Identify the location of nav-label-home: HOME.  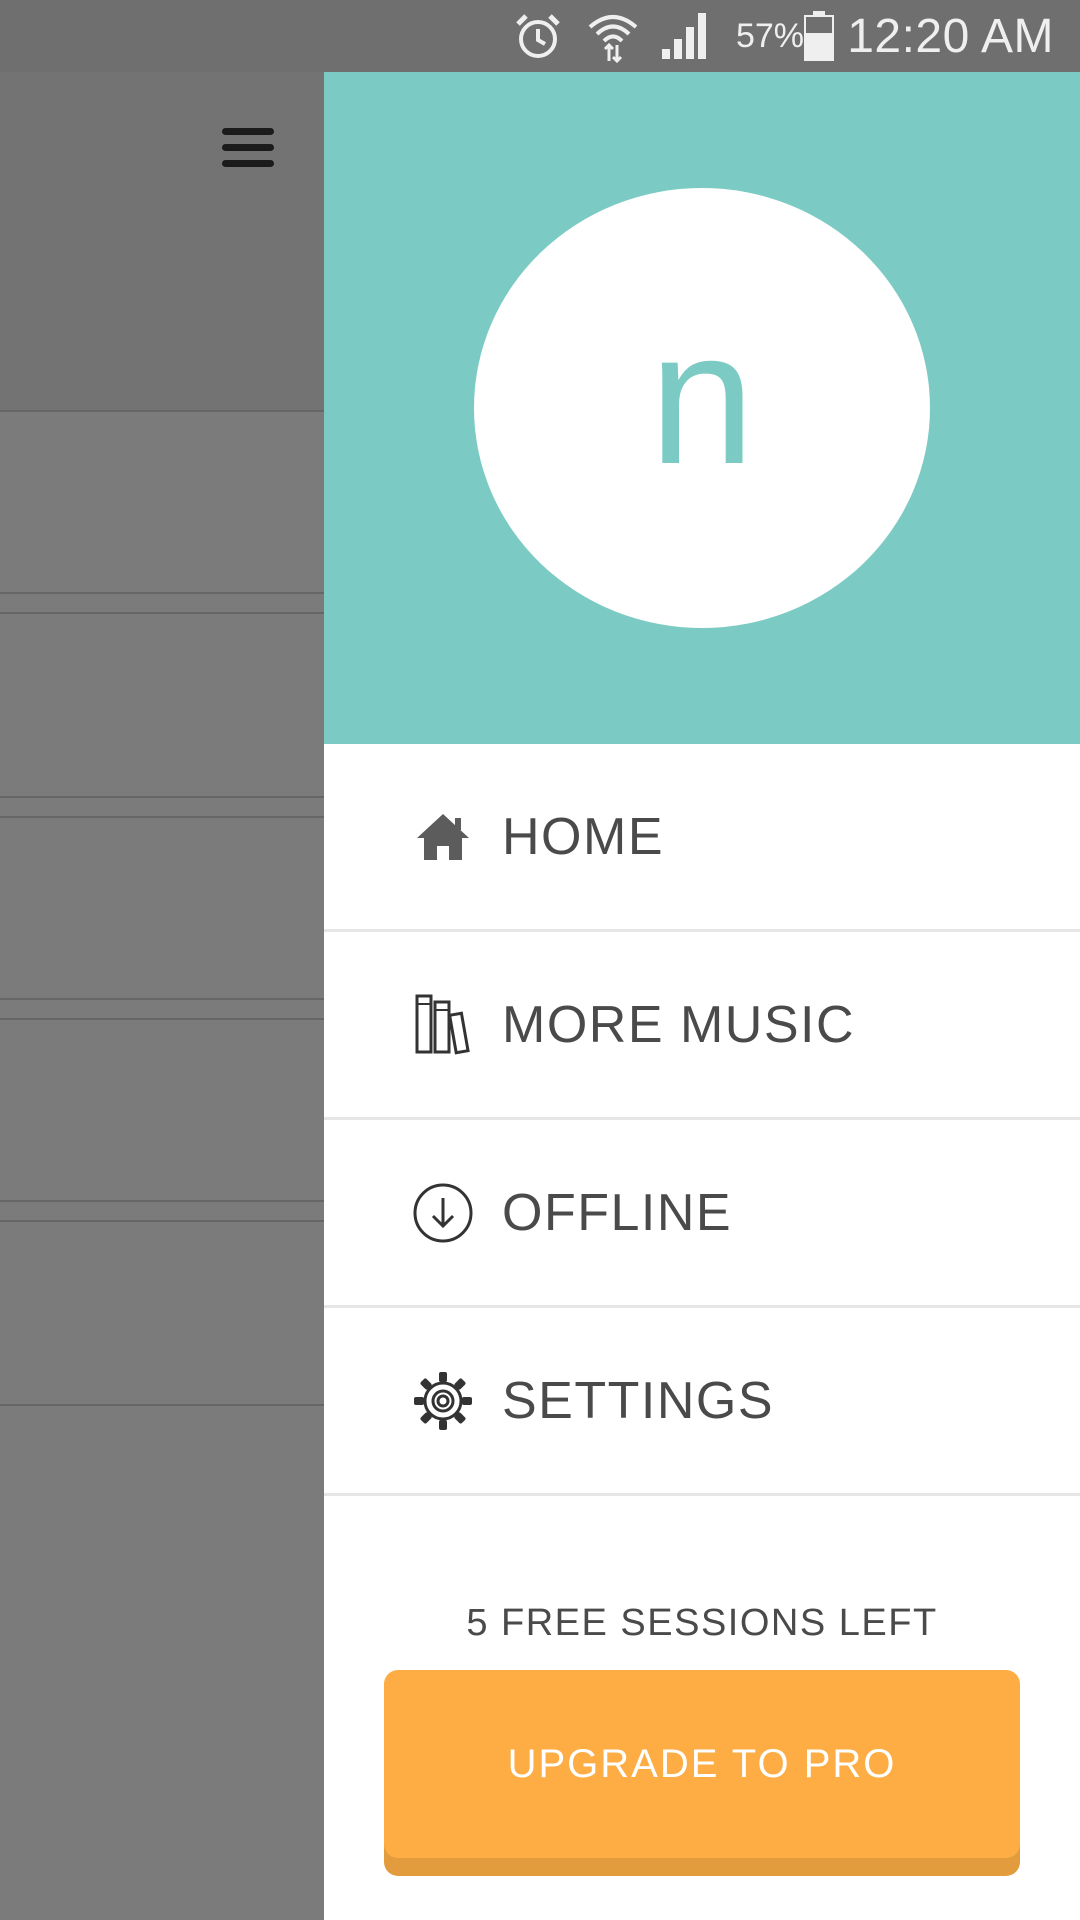
(583, 836).